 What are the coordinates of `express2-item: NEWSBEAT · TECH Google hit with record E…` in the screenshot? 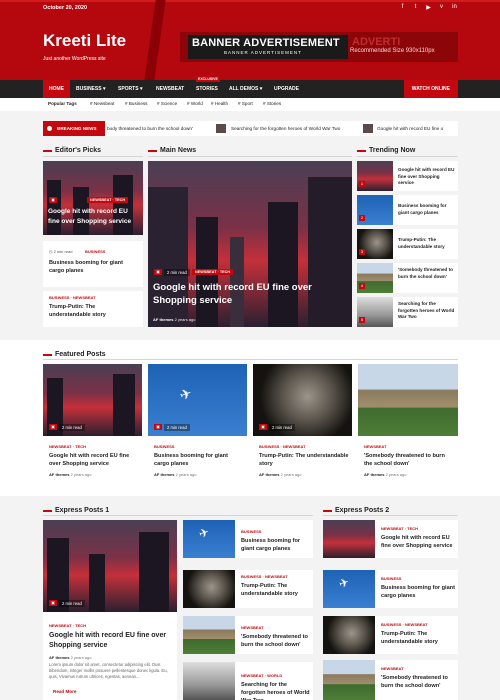 It's located at (390, 539).